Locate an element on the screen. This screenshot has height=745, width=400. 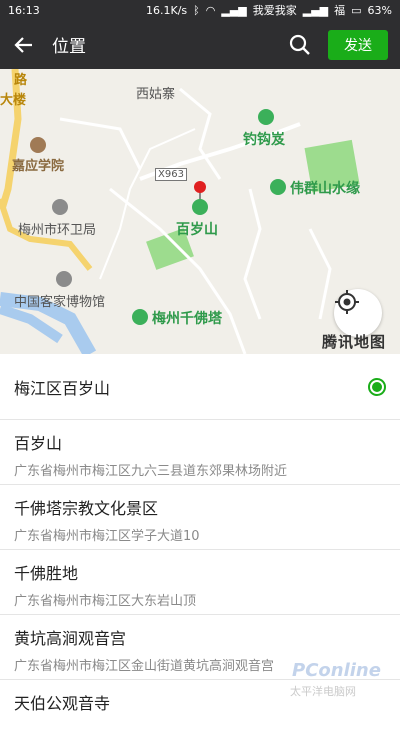
signal-icon-2: ▂▄▆ is located at coordinates (315, 10).